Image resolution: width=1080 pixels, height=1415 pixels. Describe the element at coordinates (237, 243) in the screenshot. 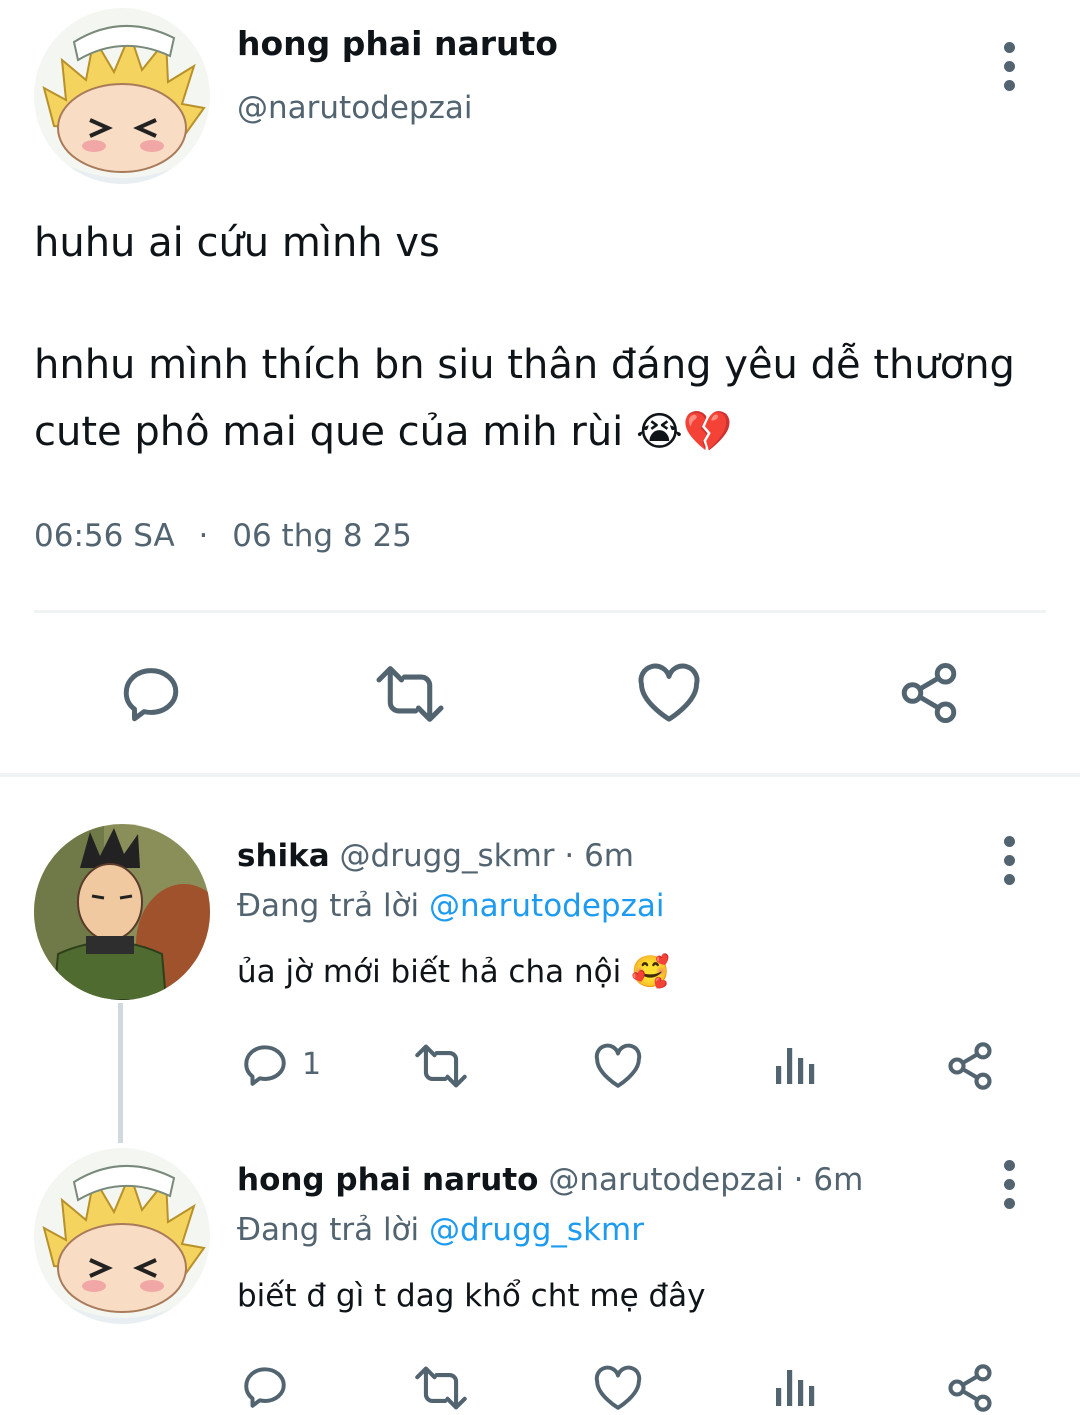

I see `tweet-text-line1: huhu ai cứu mình vs` at that location.